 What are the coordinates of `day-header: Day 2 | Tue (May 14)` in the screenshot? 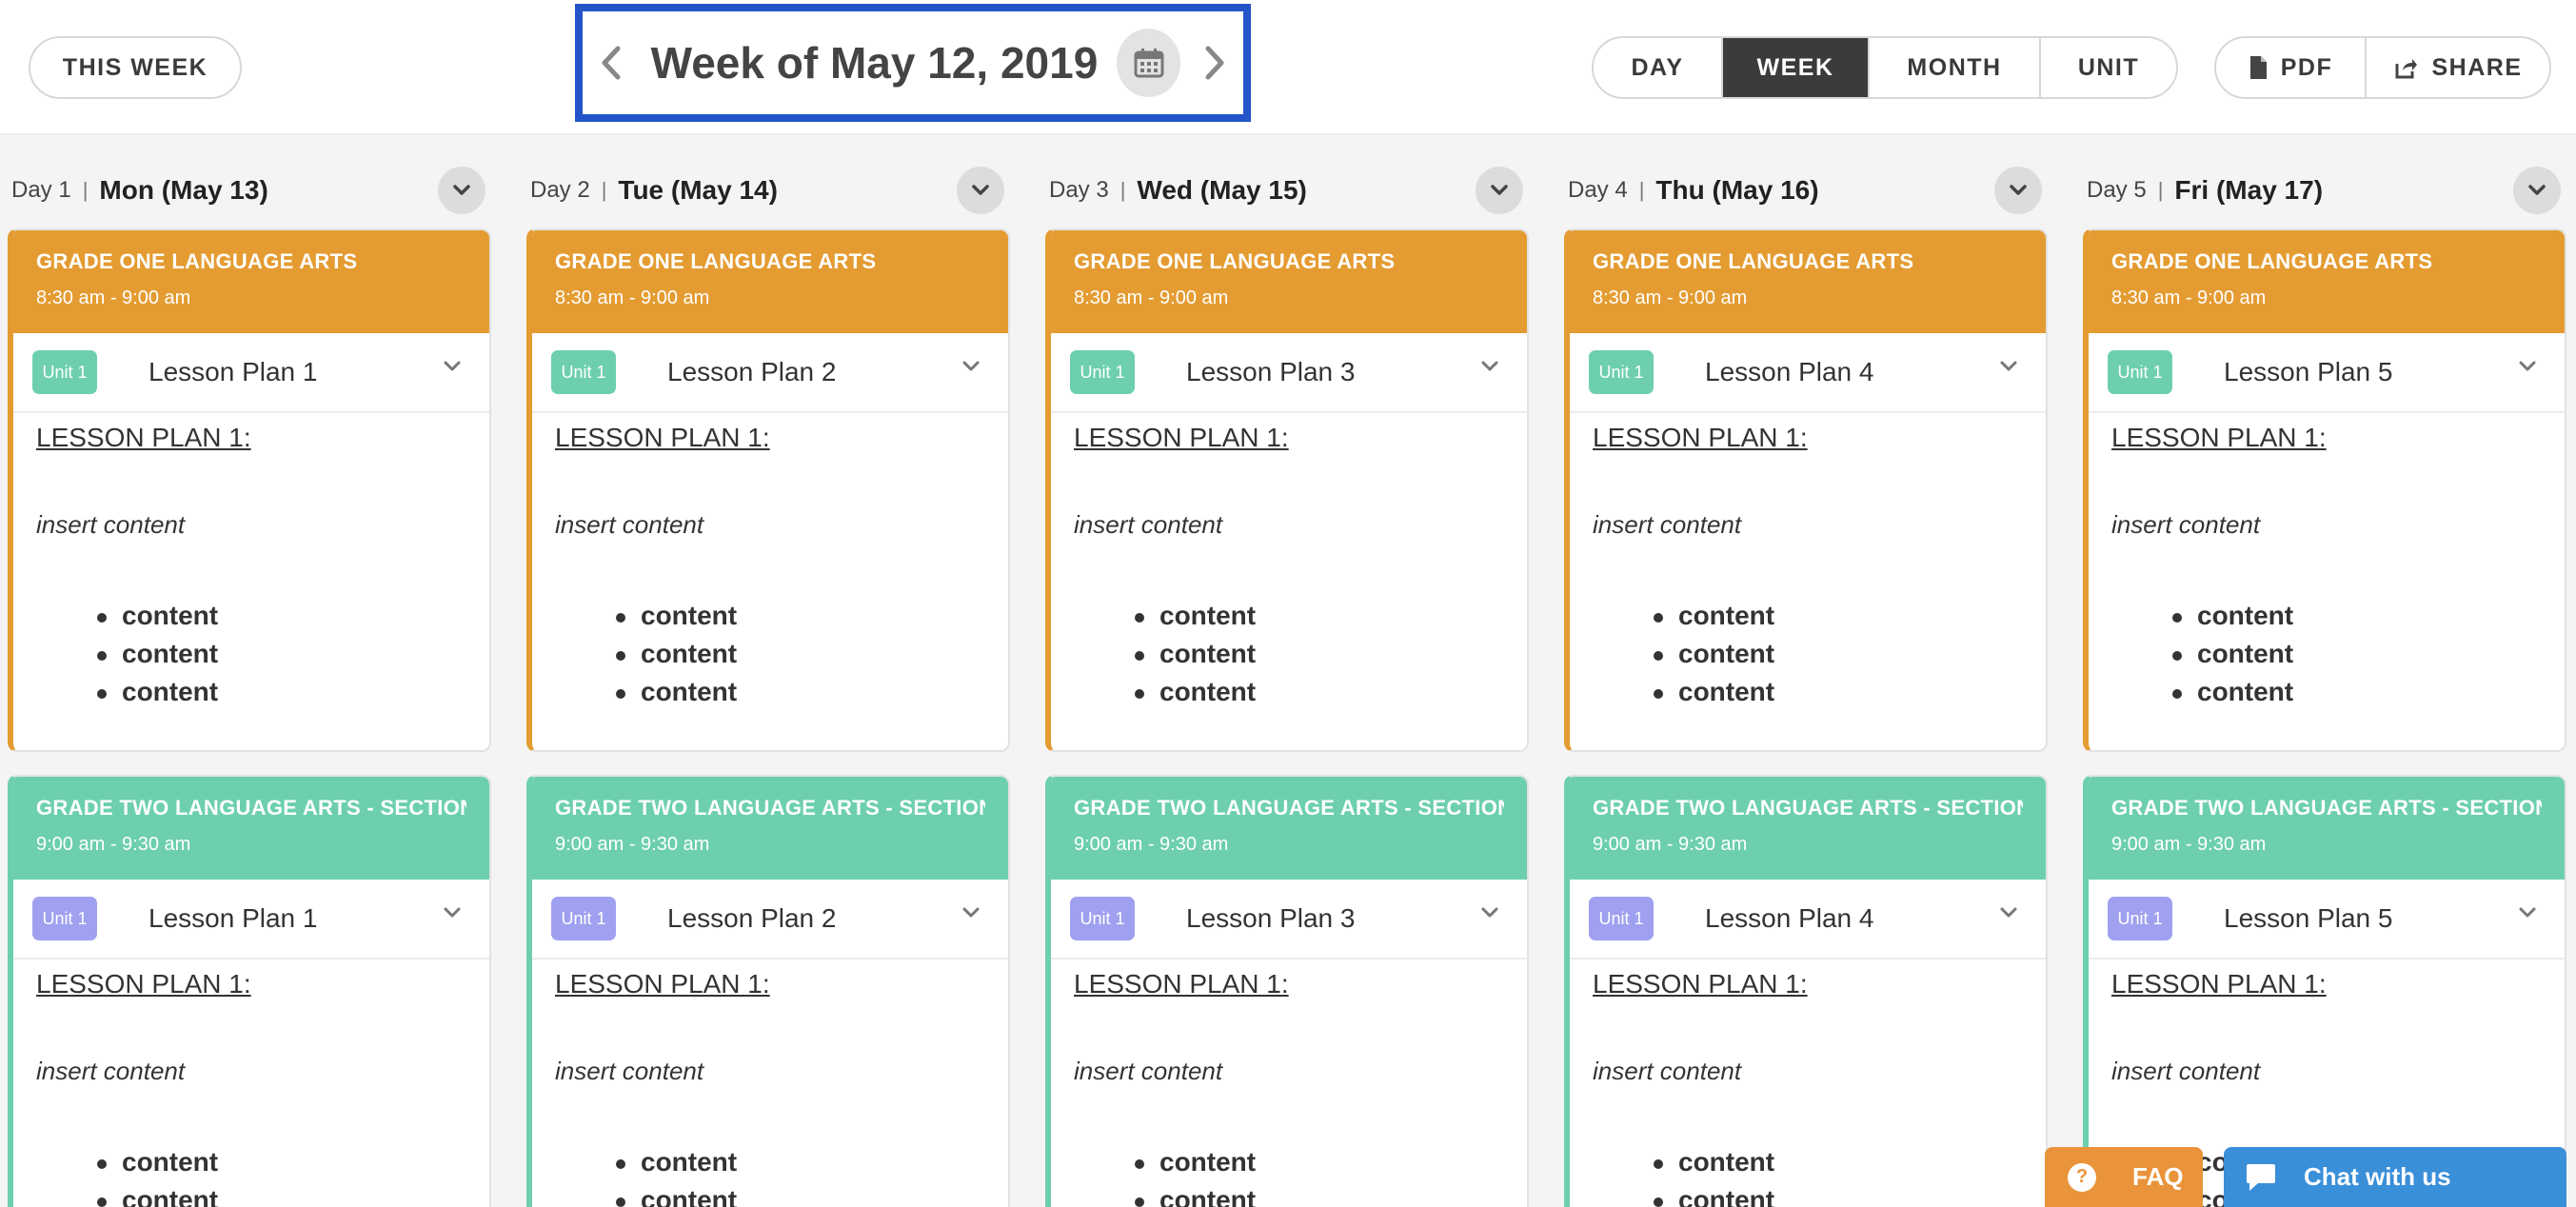 It's located at (767, 190).